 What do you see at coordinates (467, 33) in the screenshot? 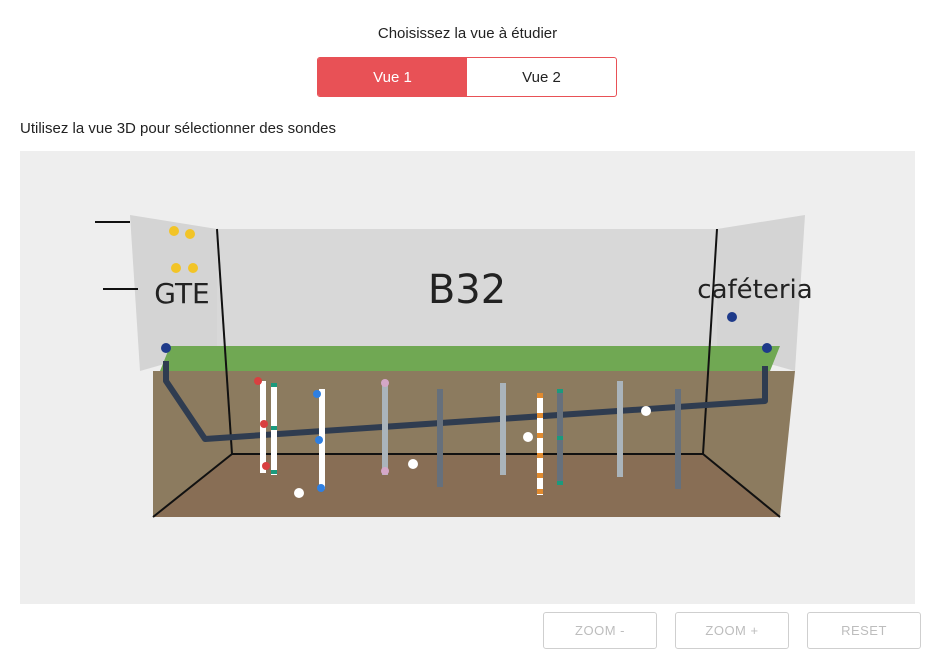
I see `view-chooser-heading: Choisissez la vue à étudier` at bounding box center [467, 33].